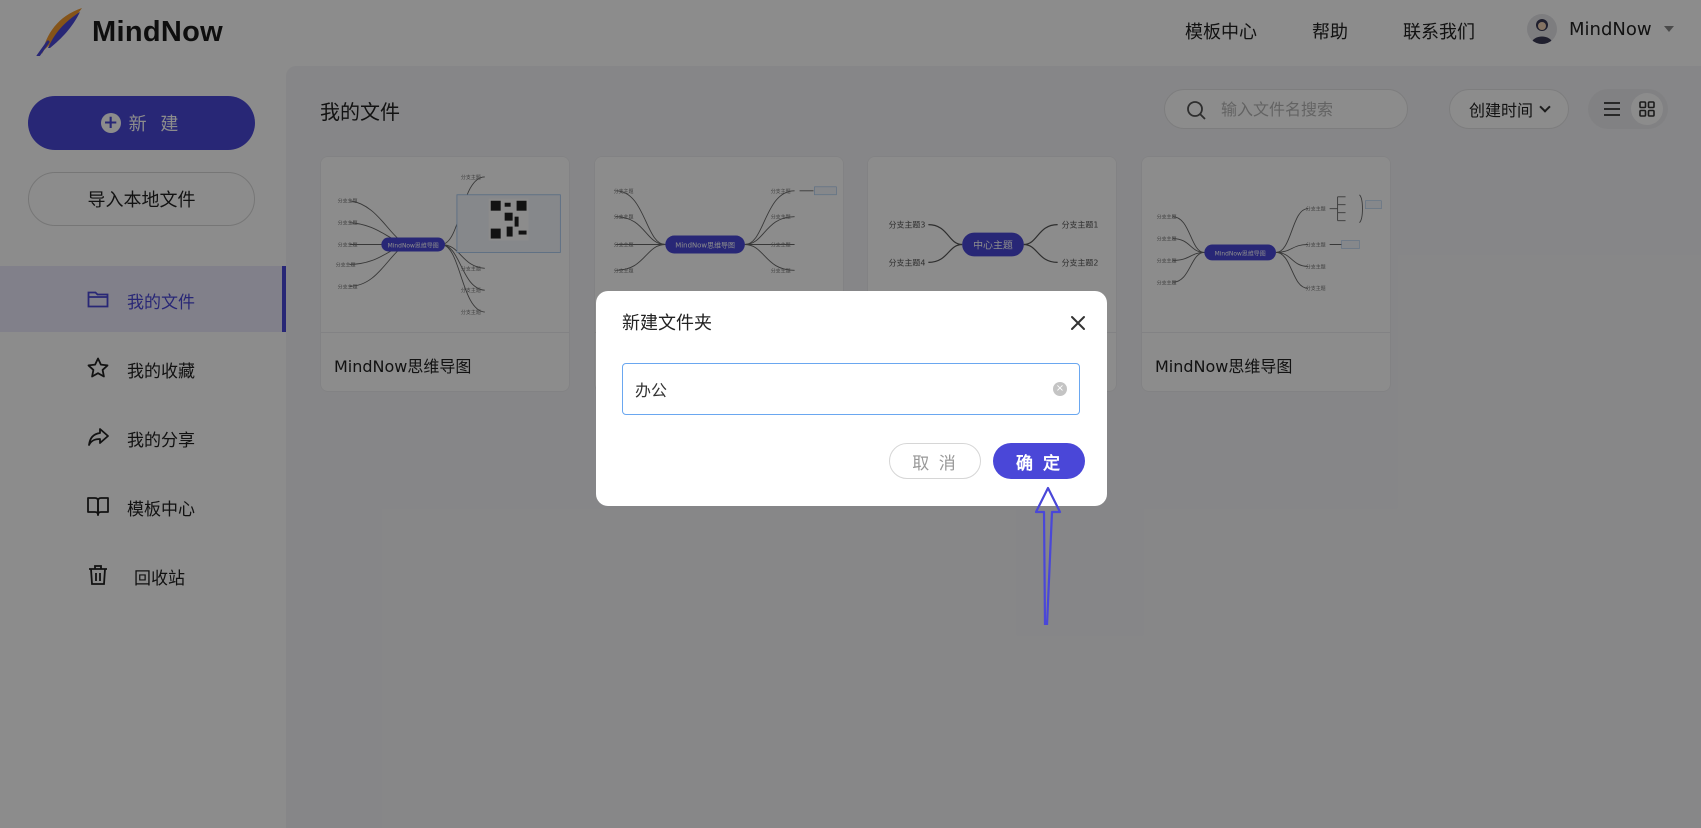 The image size is (1701, 828). What do you see at coordinates (935, 461) in the screenshot?
I see `cancel-button: 取 消` at bounding box center [935, 461].